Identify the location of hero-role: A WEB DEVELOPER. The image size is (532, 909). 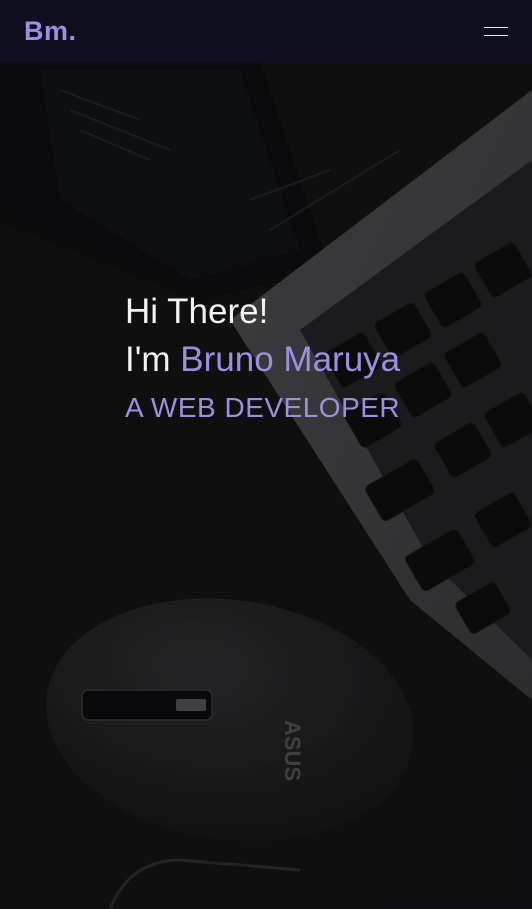
(263, 407).